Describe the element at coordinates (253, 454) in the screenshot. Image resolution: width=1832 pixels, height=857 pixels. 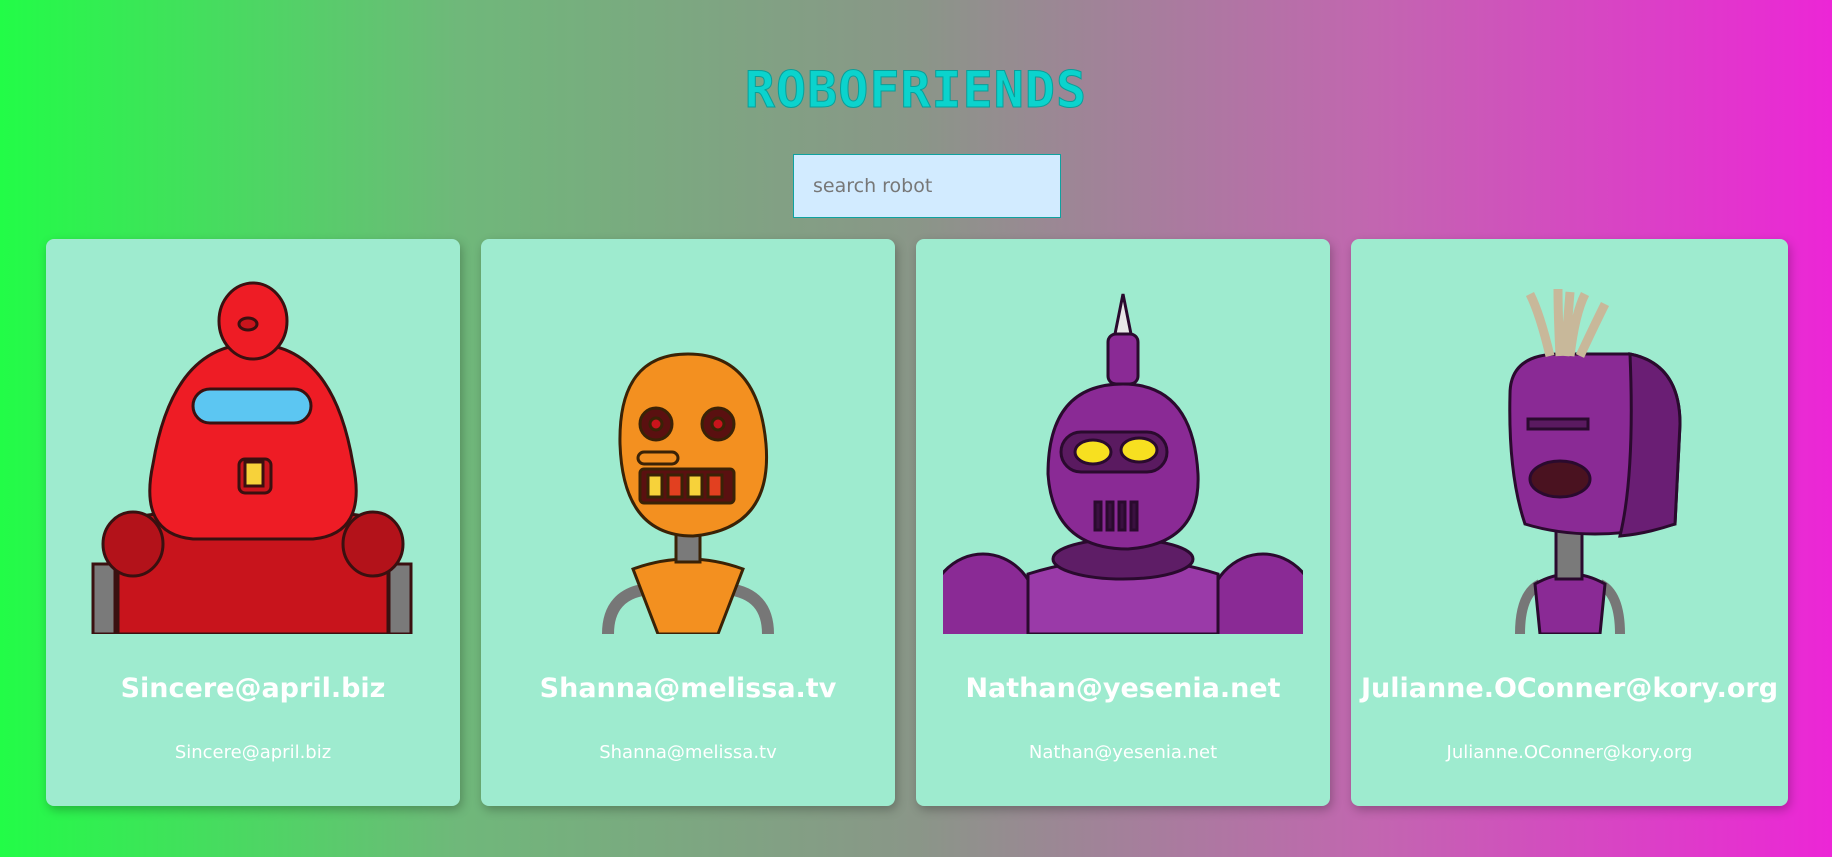
I see `red-robot-icon` at that location.